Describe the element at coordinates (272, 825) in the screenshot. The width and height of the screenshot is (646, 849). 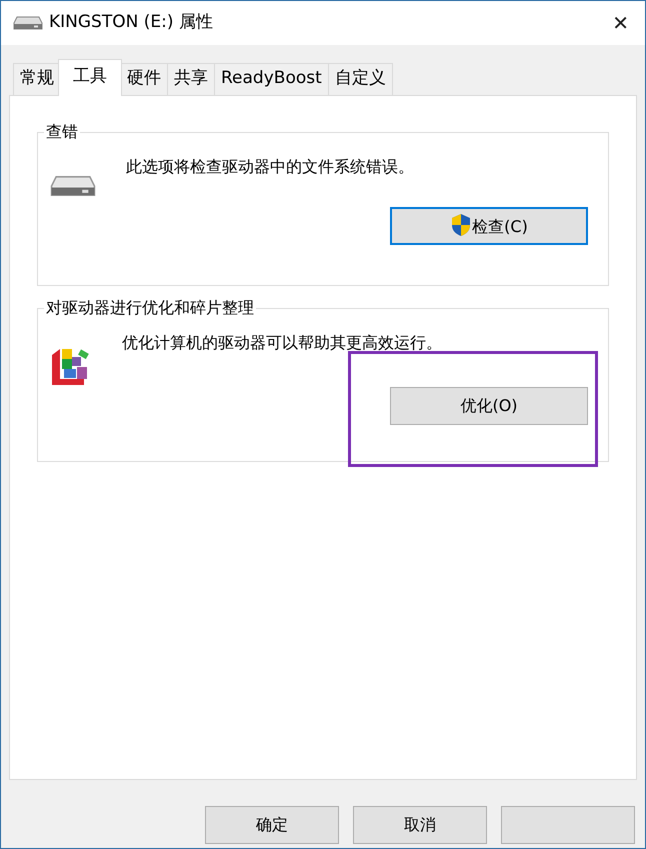
I see `dialog-button: 确定` at that location.